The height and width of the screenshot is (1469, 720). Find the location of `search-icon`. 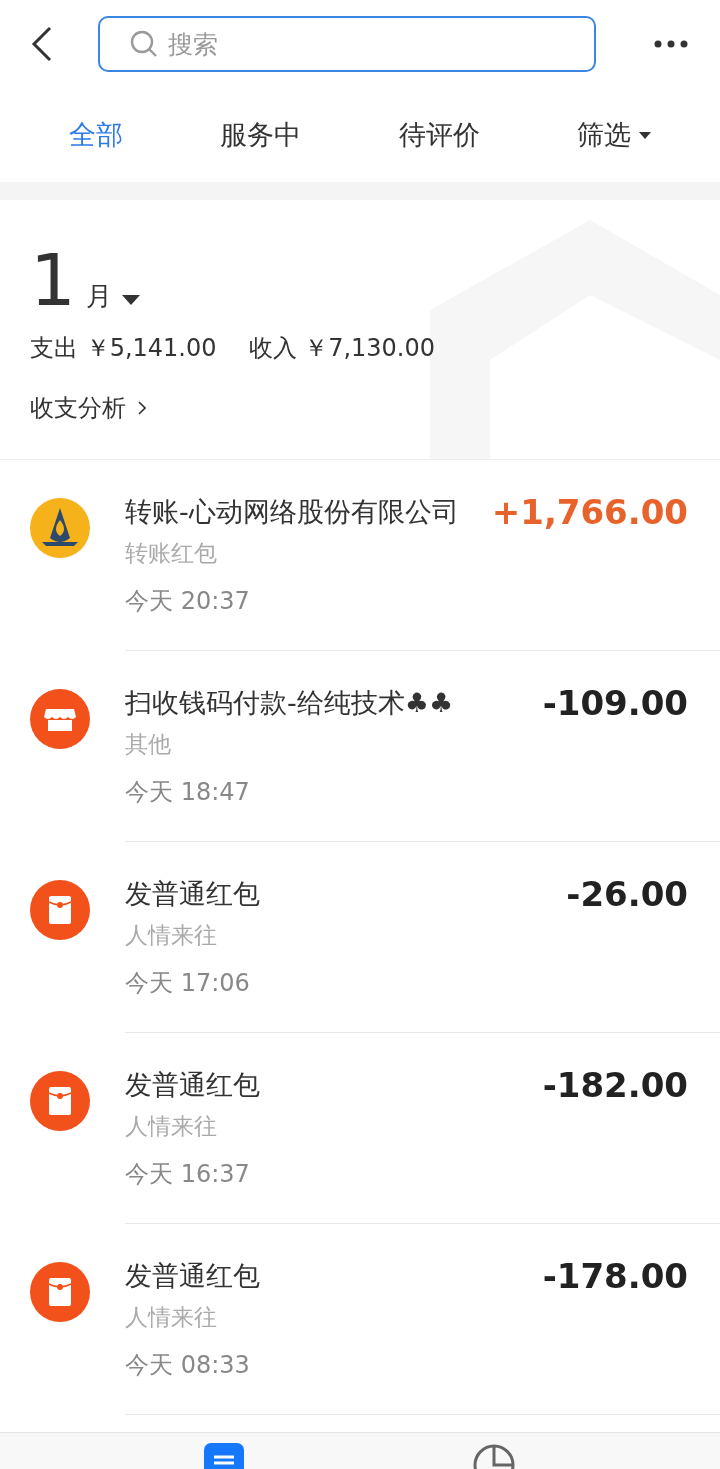

search-icon is located at coordinates (144, 44).